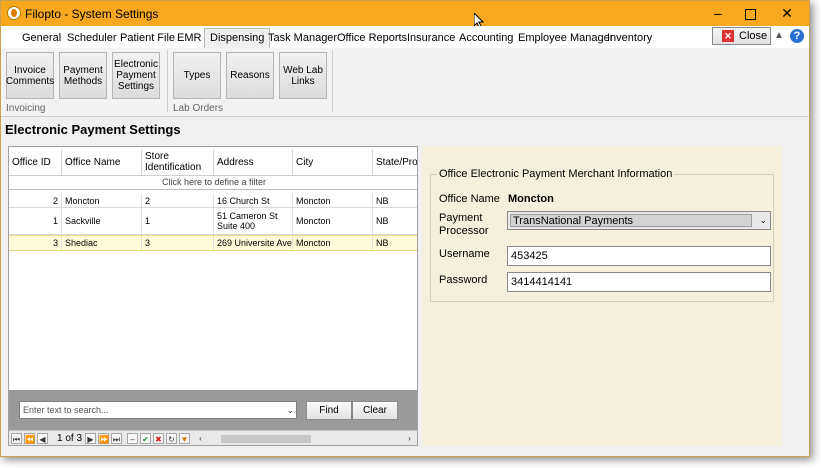 The image size is (821, 468). I want to click on window-close-button: ✕, so click(787, 13).